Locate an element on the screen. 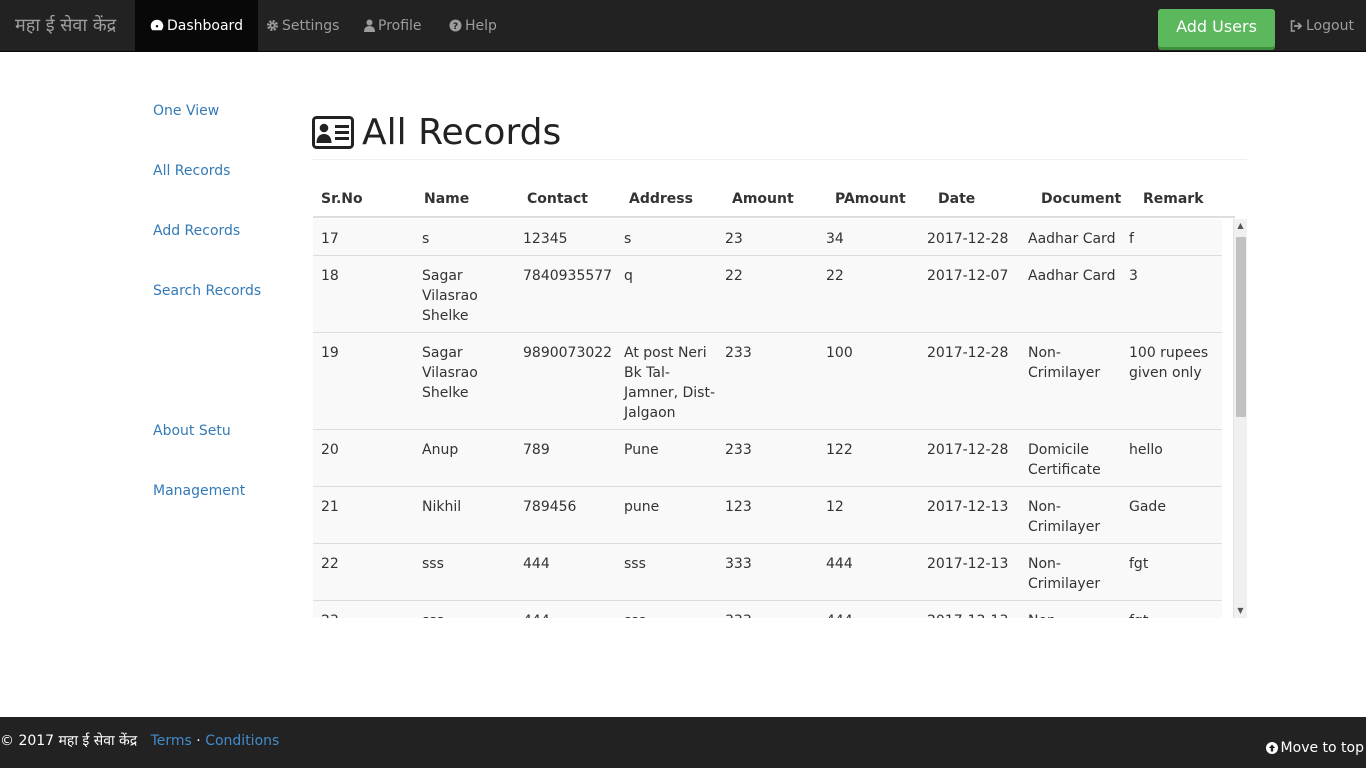  cell-document: Domicile Certificate is located at coordinates (1064, 460).